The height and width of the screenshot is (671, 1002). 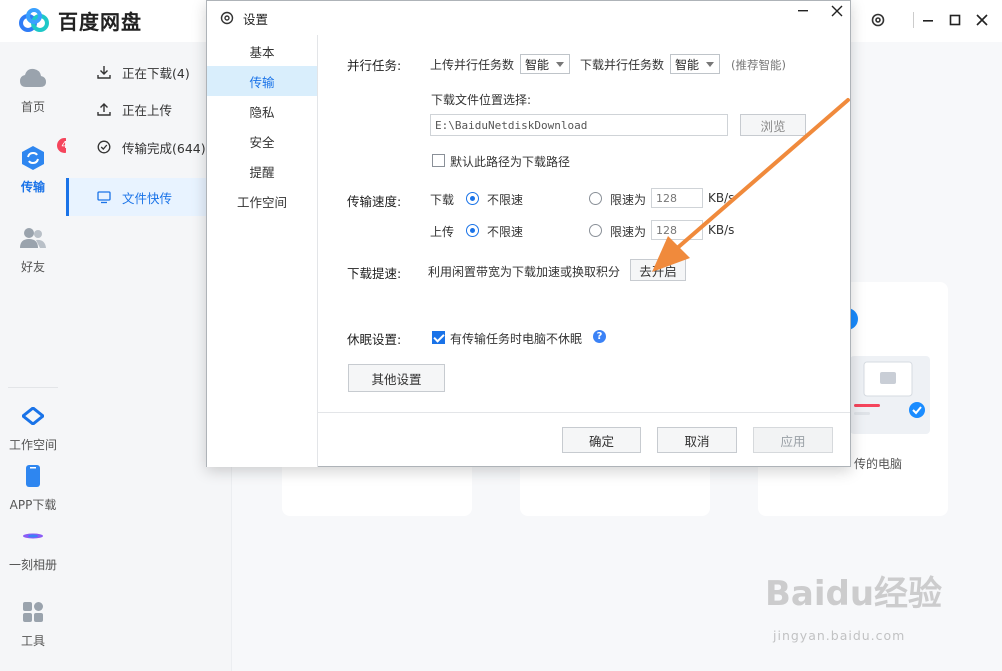 I want to click on enable-boost-button: 去开启, so click(x=658, y=270).